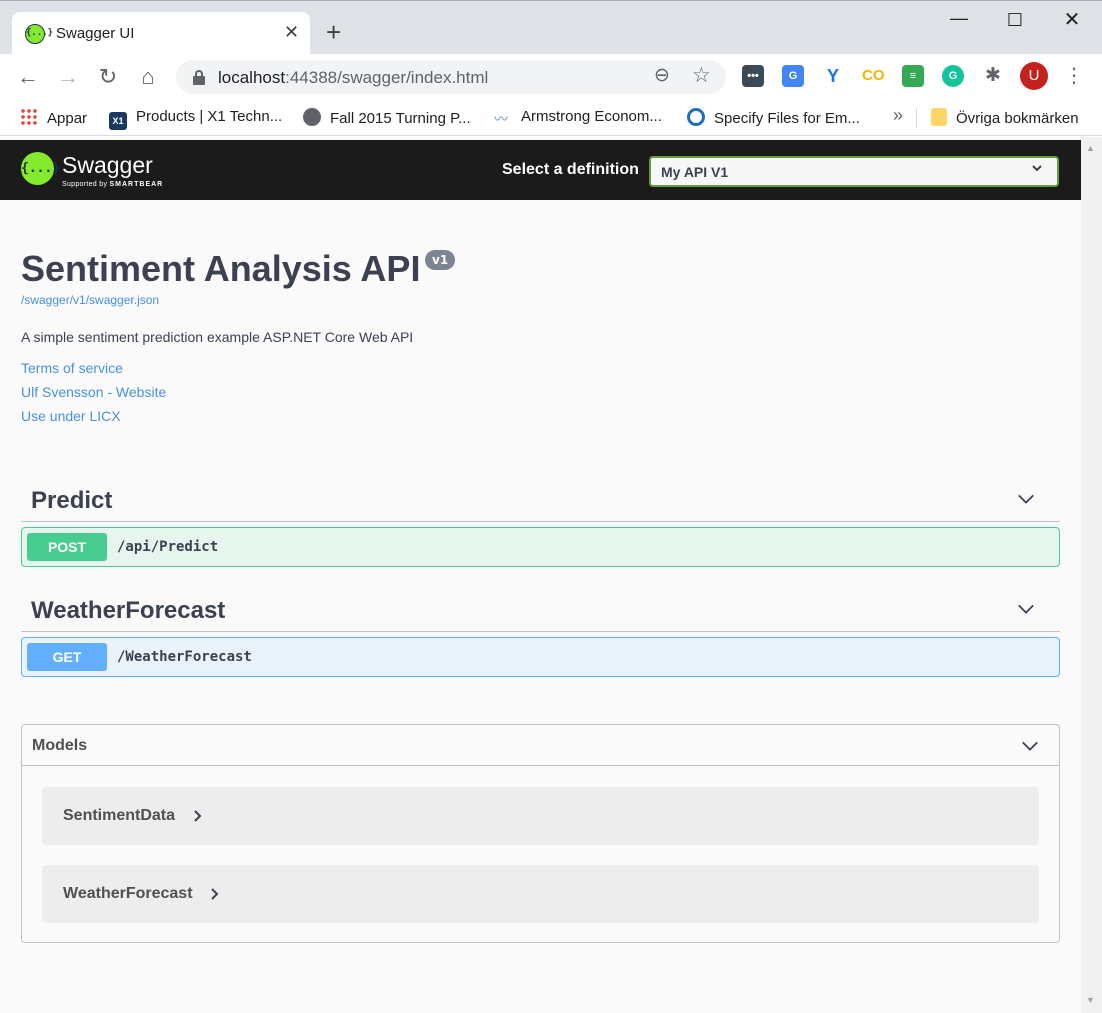  I want to click on grammarly-icon: G, so click(953, 76).